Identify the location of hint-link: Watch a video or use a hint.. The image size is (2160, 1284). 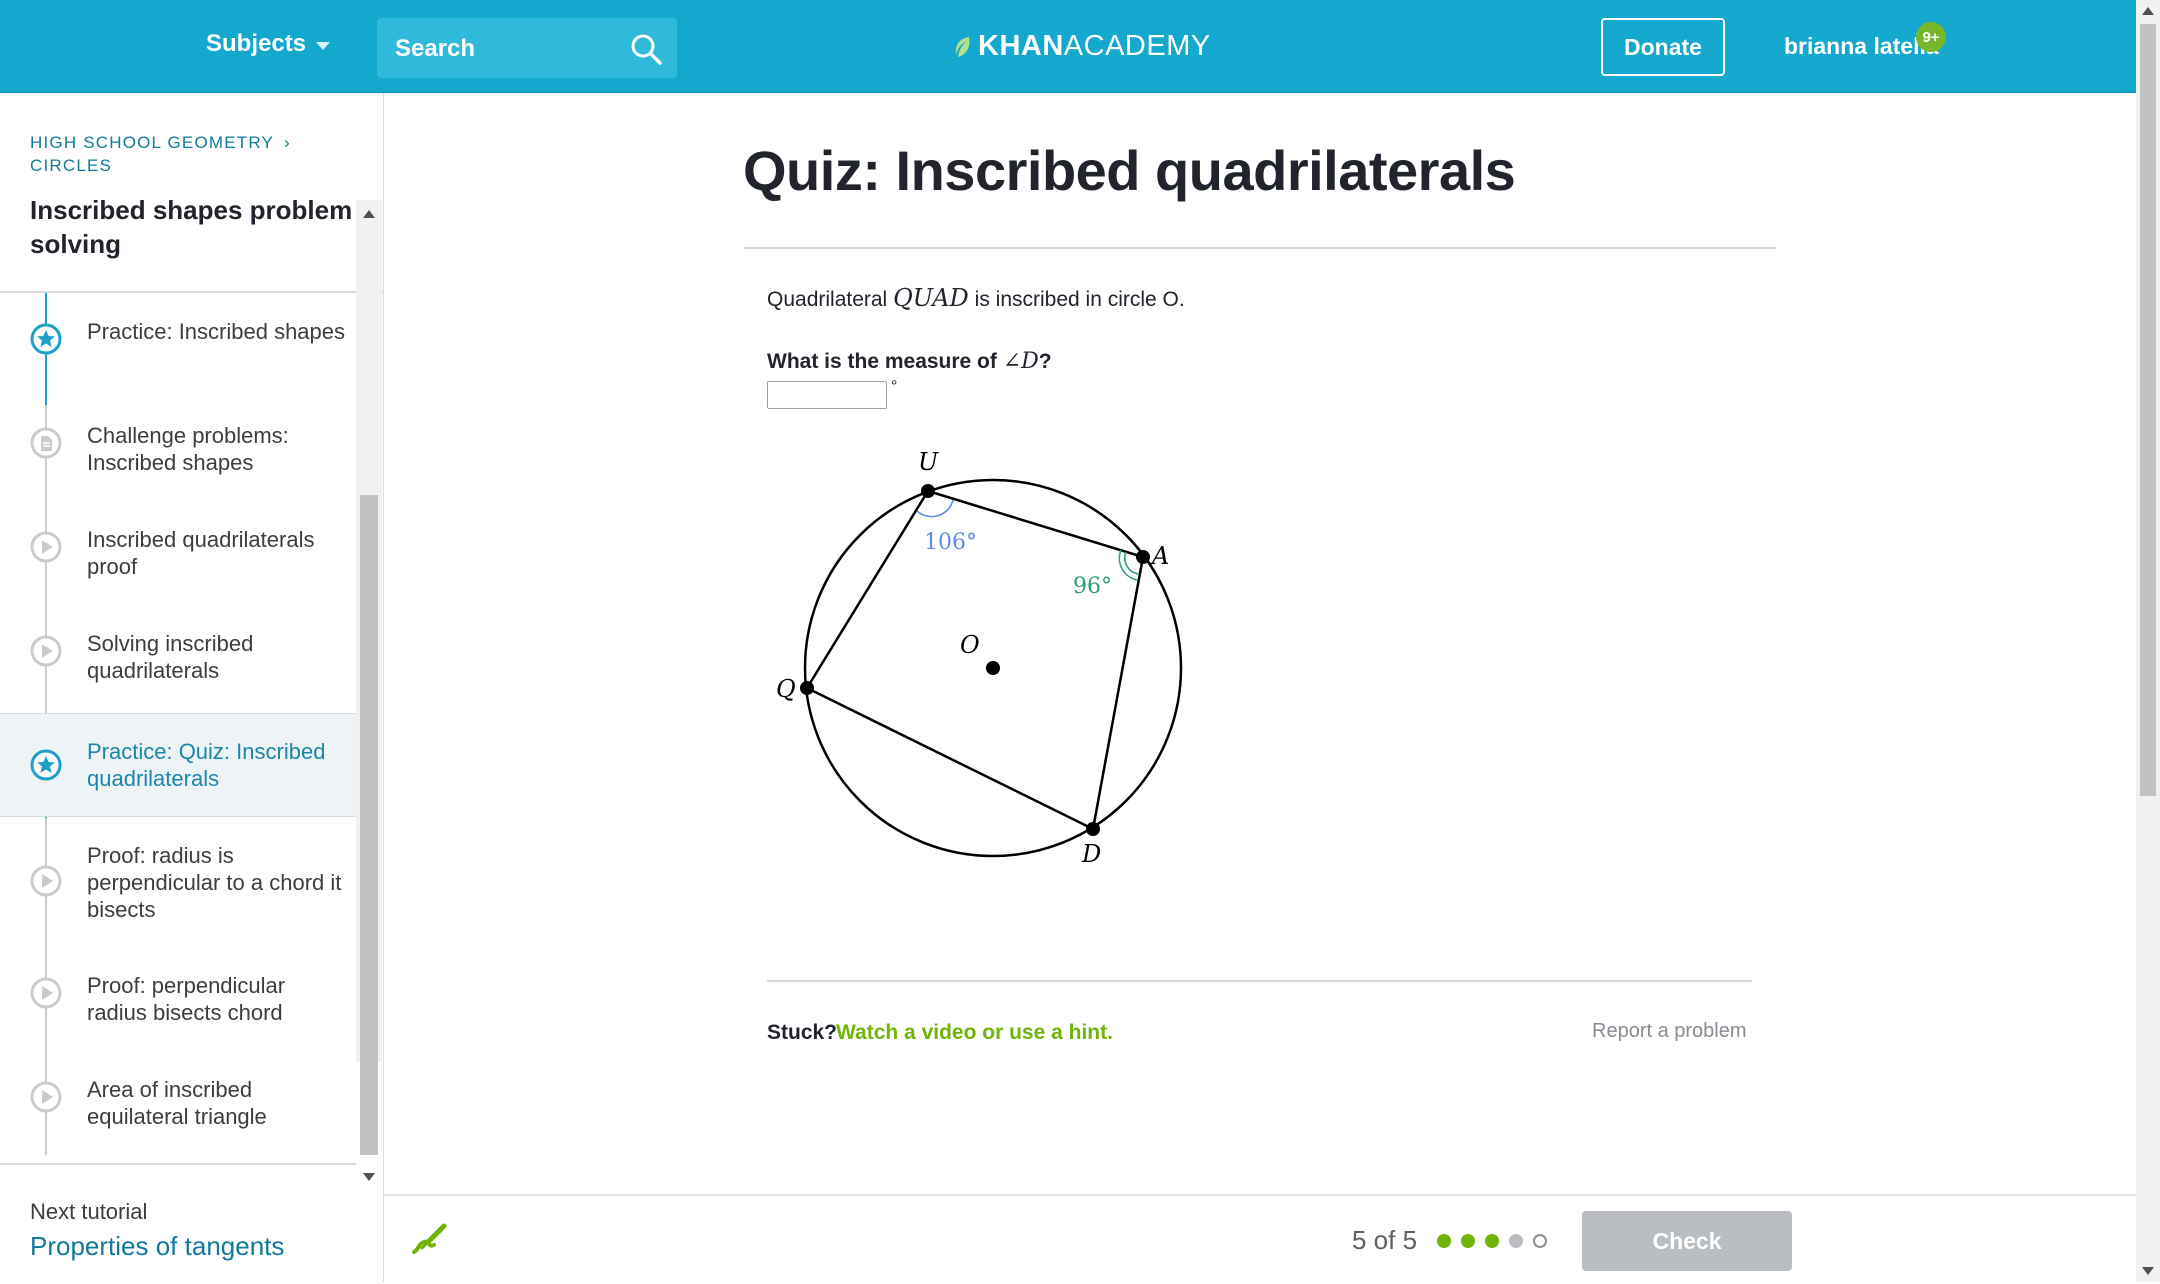
(974, 1033).